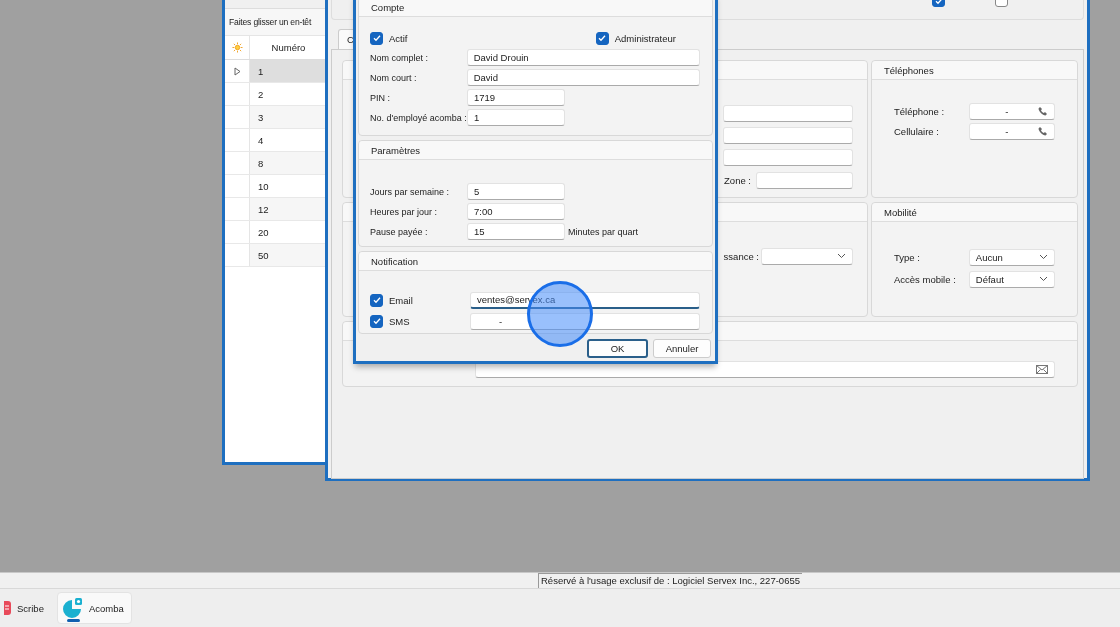  What do you see at coordinates (900, 212) in the screenshot?
I see `group-title: Mobilité` at bounding box center [900, 212].